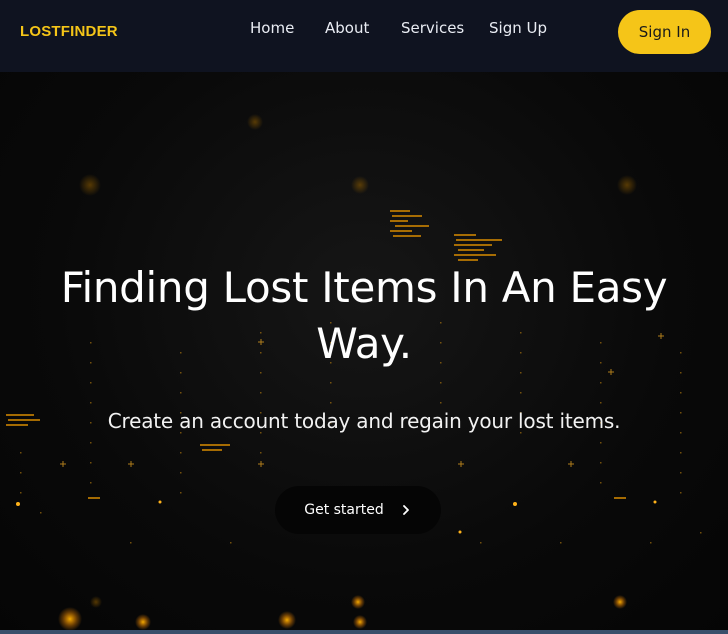  I want to click on hero-title-line-2: Way., so click(364, 343).